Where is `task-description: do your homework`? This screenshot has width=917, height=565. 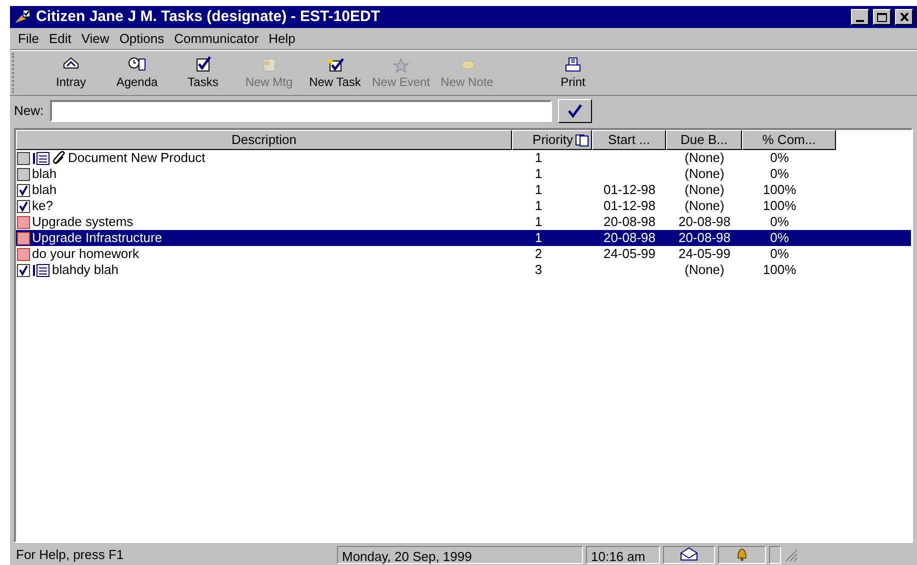 task-description: do your homework is located at coordinates (85, 254).